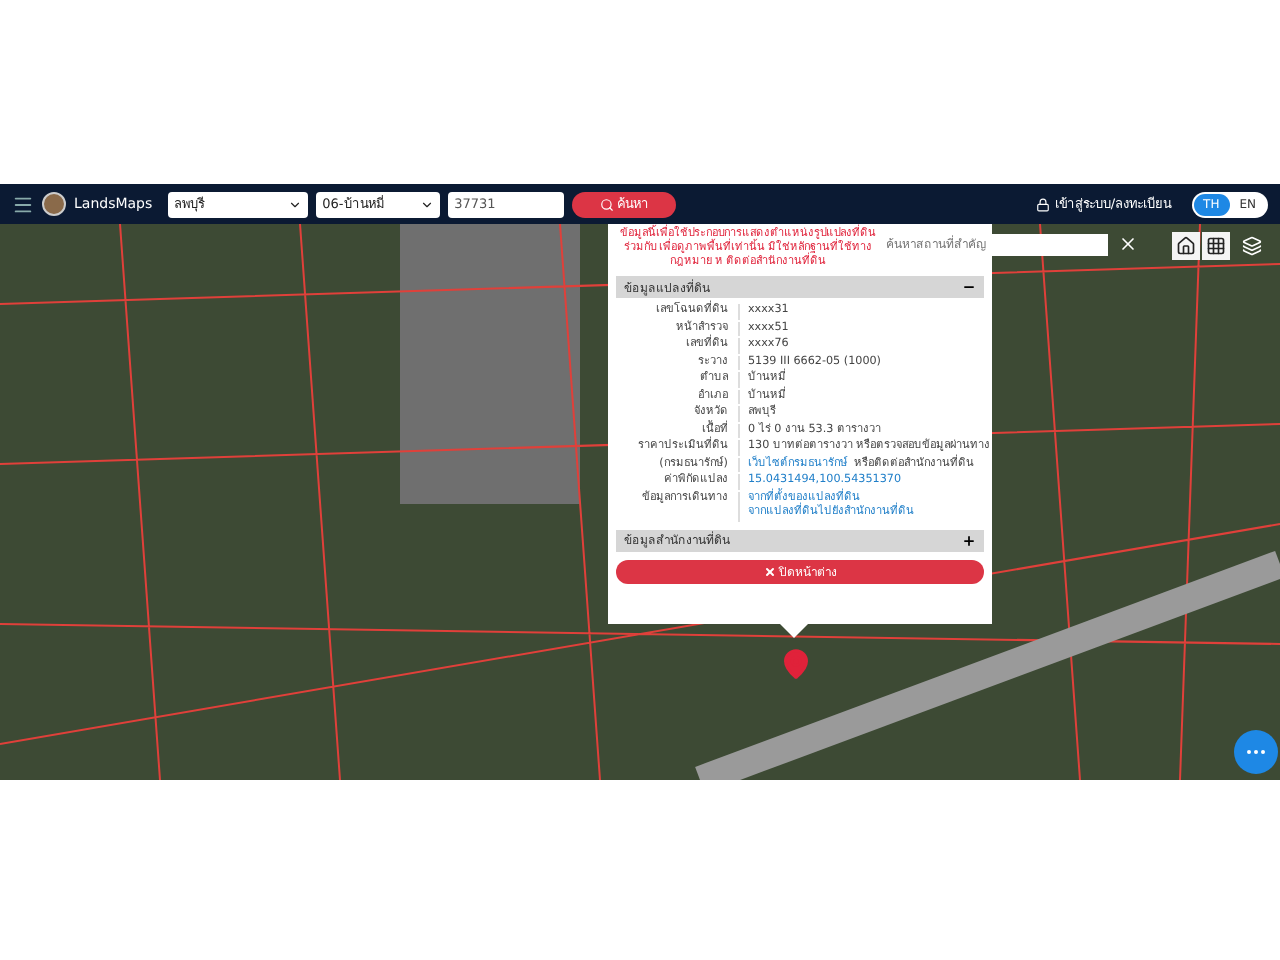  What do you see at coordinates (1216, 246) in the screenshot?
I see `grid-button` at bounding box center [1216, 246].